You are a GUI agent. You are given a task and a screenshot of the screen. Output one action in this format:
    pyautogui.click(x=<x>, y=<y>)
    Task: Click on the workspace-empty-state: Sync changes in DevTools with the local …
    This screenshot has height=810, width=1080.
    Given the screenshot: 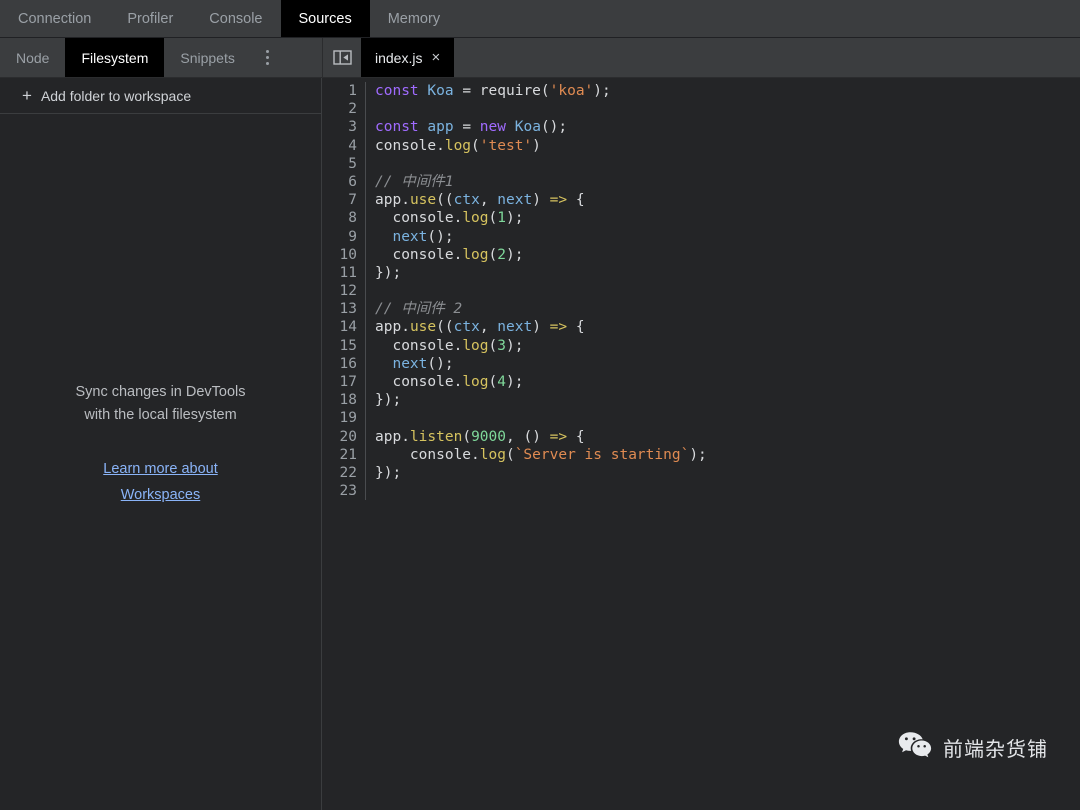 What is the action you would take?
    pyautogui.click(x=160, y=462)
    